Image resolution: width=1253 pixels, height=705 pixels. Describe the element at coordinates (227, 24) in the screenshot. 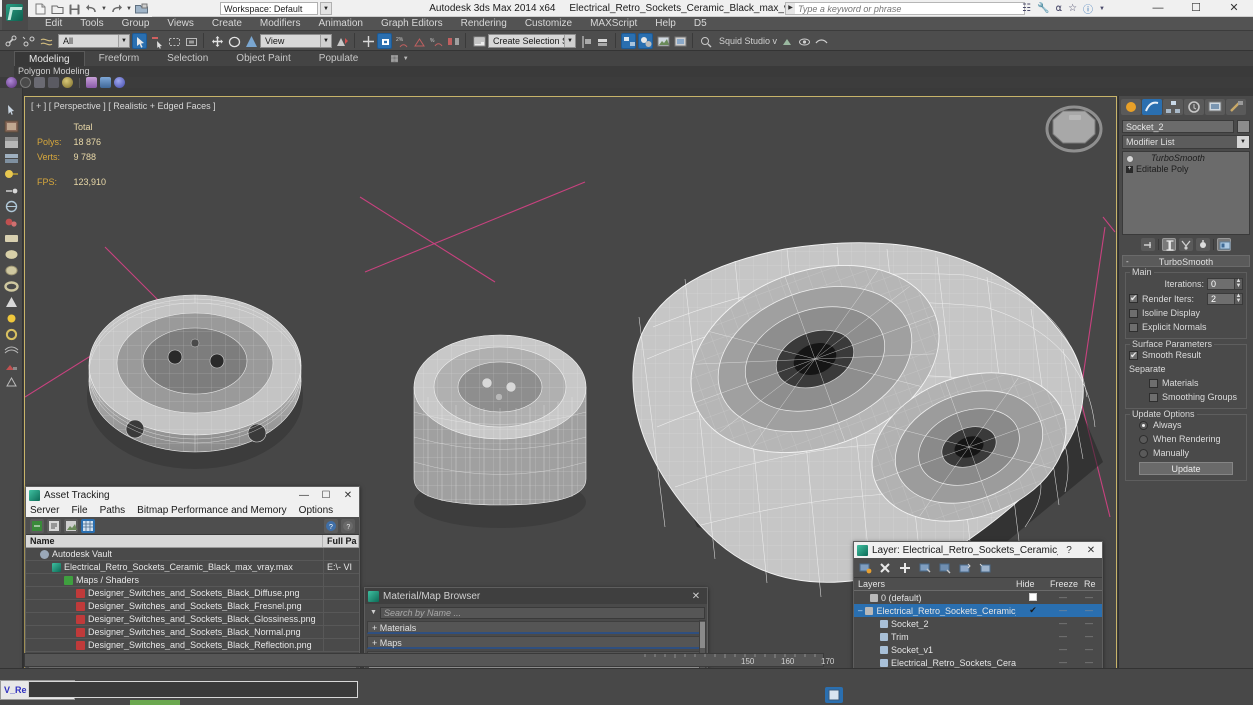

I see `menu-create: Create` at that location.